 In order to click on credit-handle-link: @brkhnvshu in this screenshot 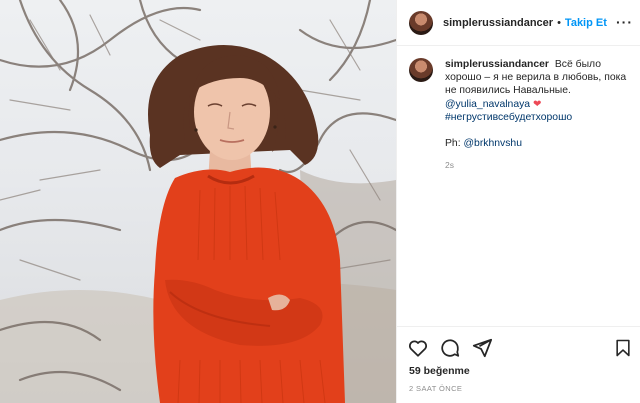, I will do `click(493, 143)`.